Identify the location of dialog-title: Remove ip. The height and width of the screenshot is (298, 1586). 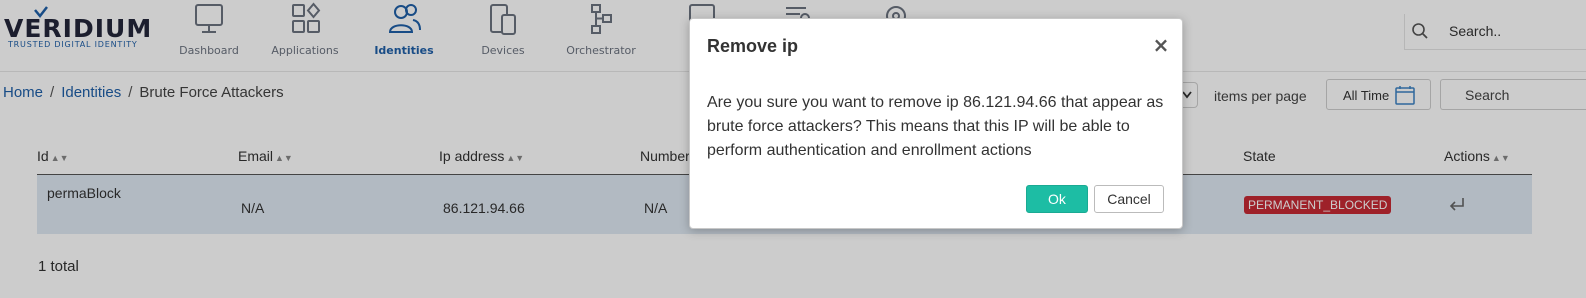
(753, 46).